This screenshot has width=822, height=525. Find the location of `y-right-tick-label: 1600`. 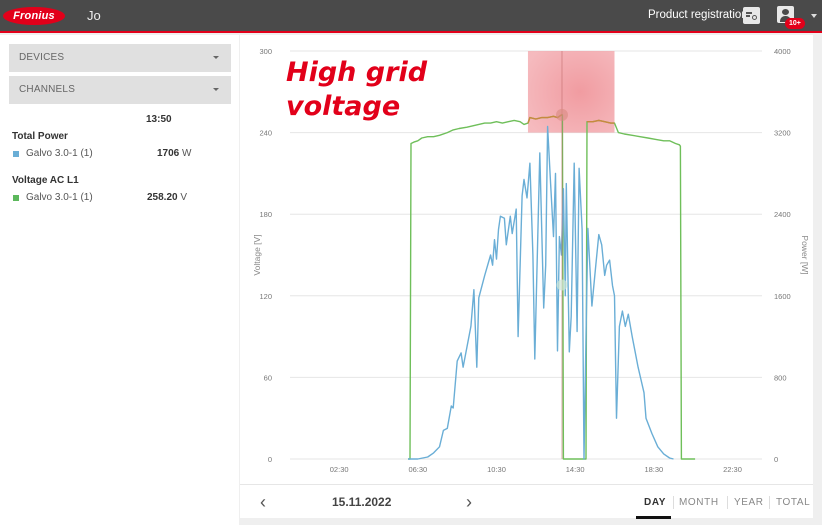

y-right-tick-label: 1600 is located at coordinates (782, 296).